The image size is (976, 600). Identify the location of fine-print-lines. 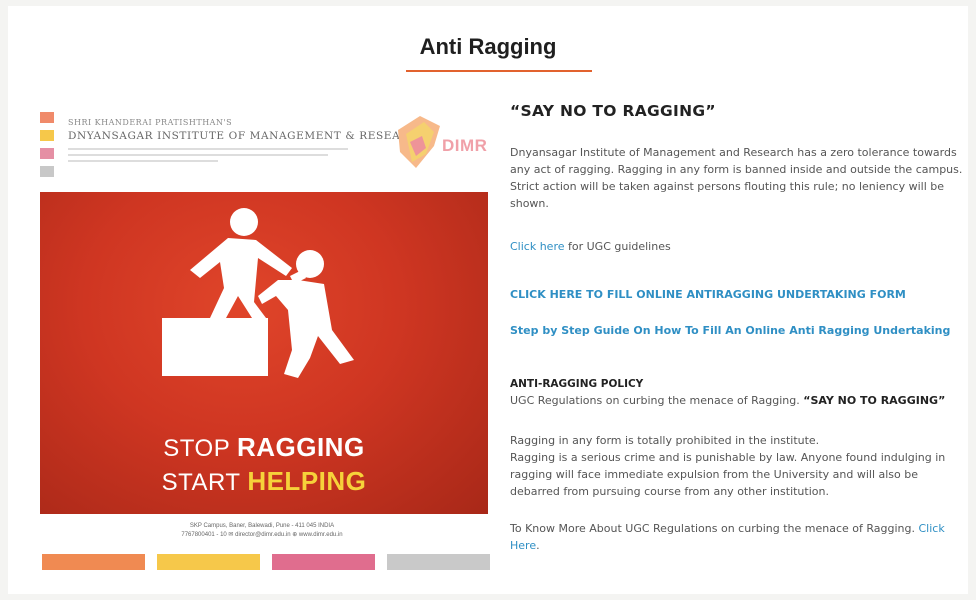
(208, 155).